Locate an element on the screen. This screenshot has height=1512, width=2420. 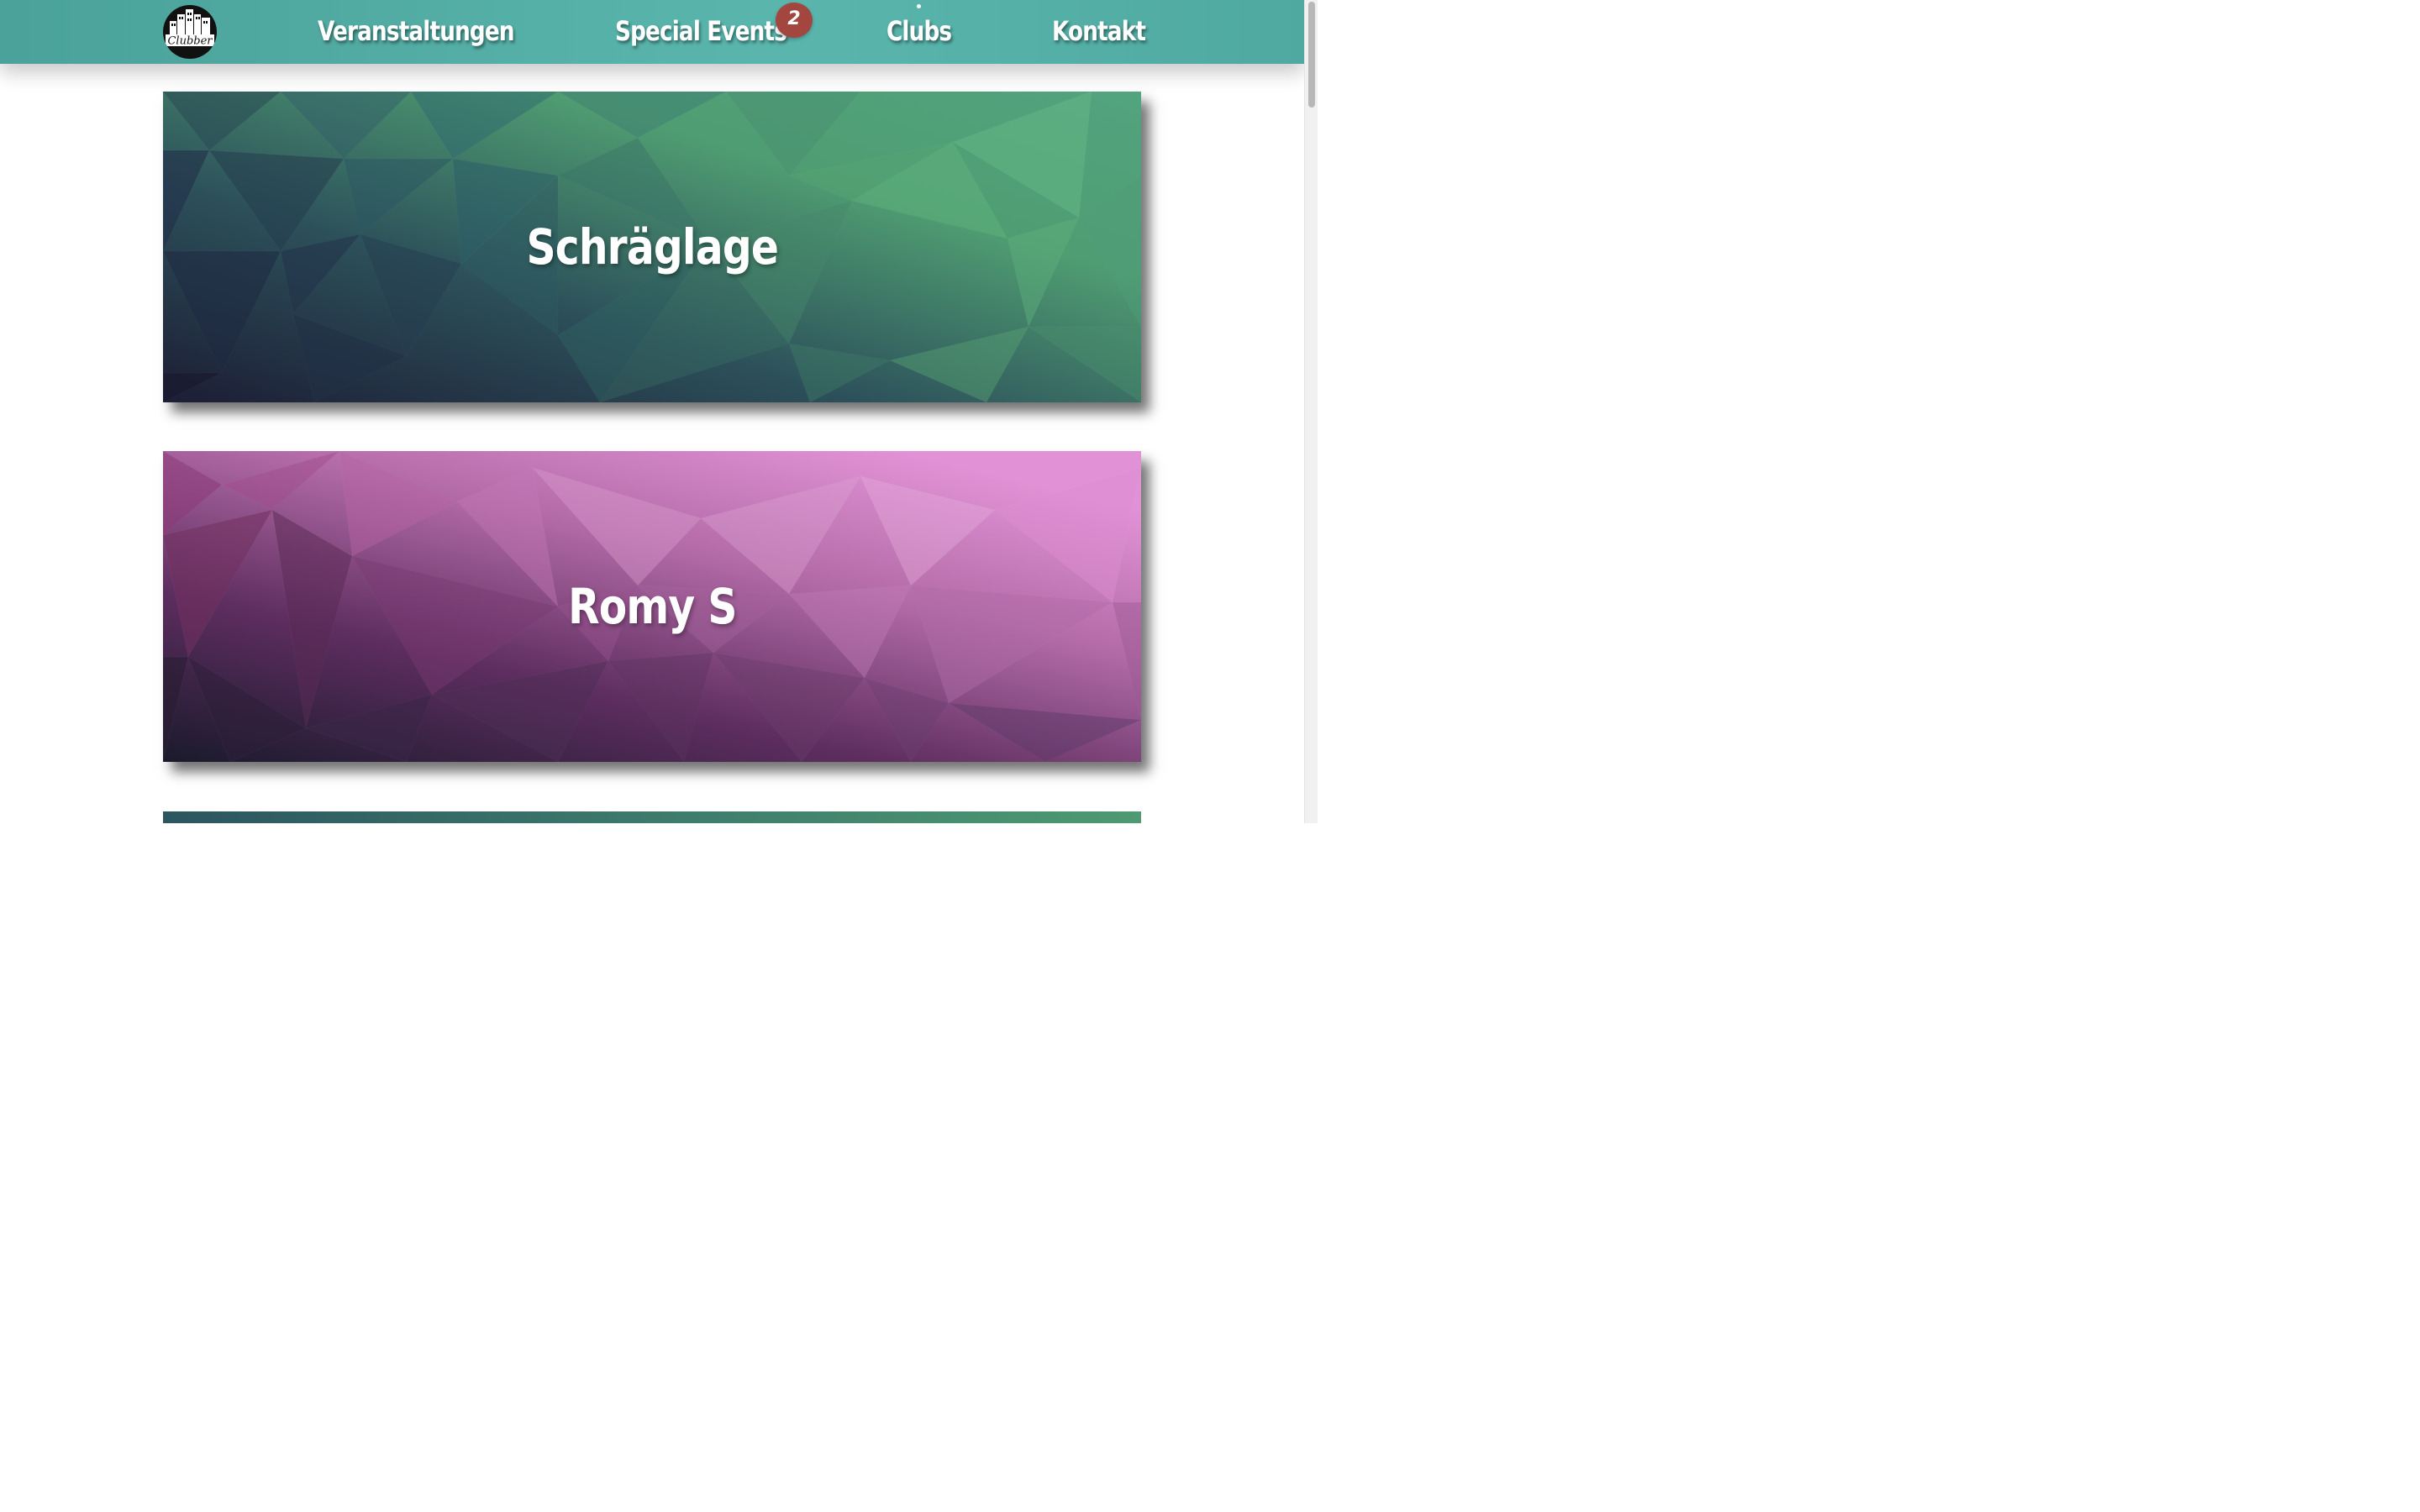
clubber-logo: Clubber is located at coordinates (190, 32).